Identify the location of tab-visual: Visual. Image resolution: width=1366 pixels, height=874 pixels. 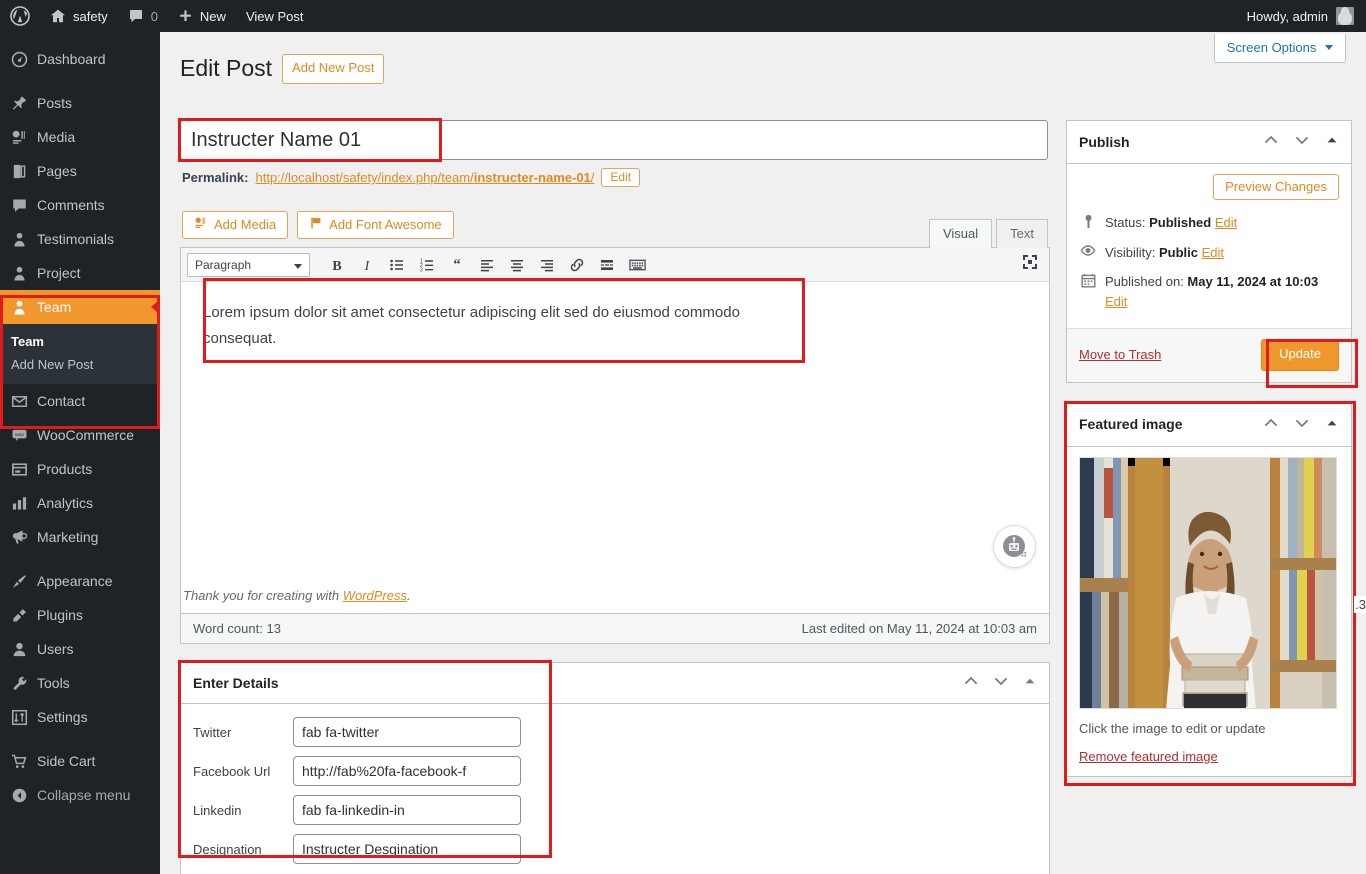
(960, 234).